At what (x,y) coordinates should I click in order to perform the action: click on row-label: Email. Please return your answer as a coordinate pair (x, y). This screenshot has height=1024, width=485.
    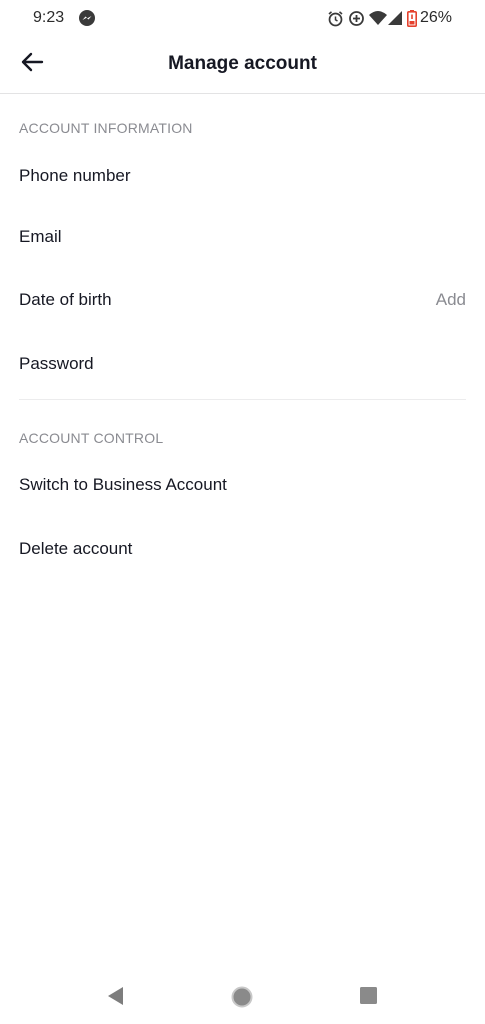
    Looking at the image, I should click on (40, 236).